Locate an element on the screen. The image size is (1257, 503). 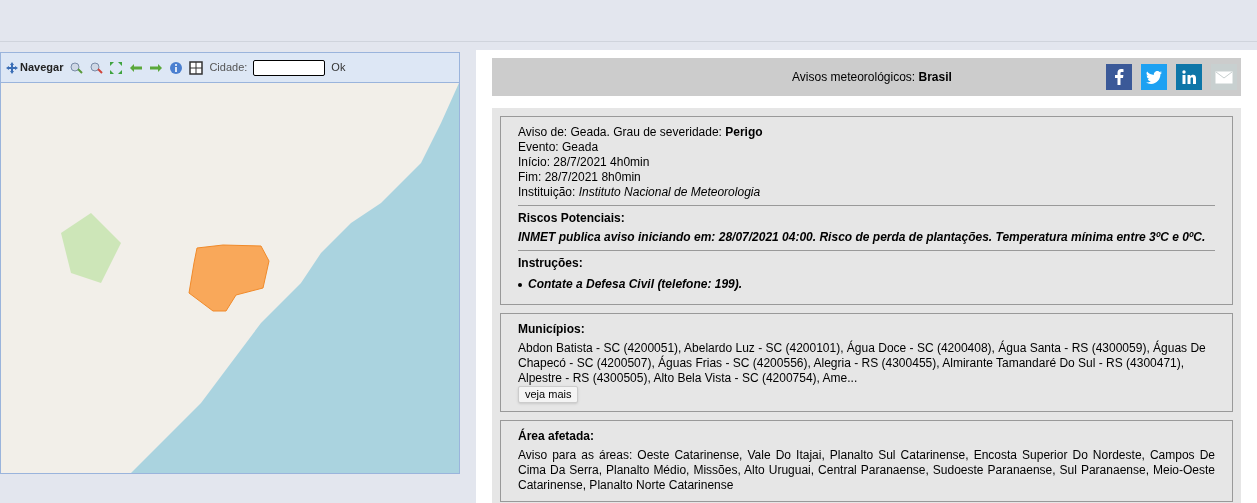
risks-text: INMET publica aviso iniciando em: 28/07/2021 04:00. Risco de perda de plantações. Temperatura mínima entre 3ºC e 0ºC. is located at coordinates (862, 237).